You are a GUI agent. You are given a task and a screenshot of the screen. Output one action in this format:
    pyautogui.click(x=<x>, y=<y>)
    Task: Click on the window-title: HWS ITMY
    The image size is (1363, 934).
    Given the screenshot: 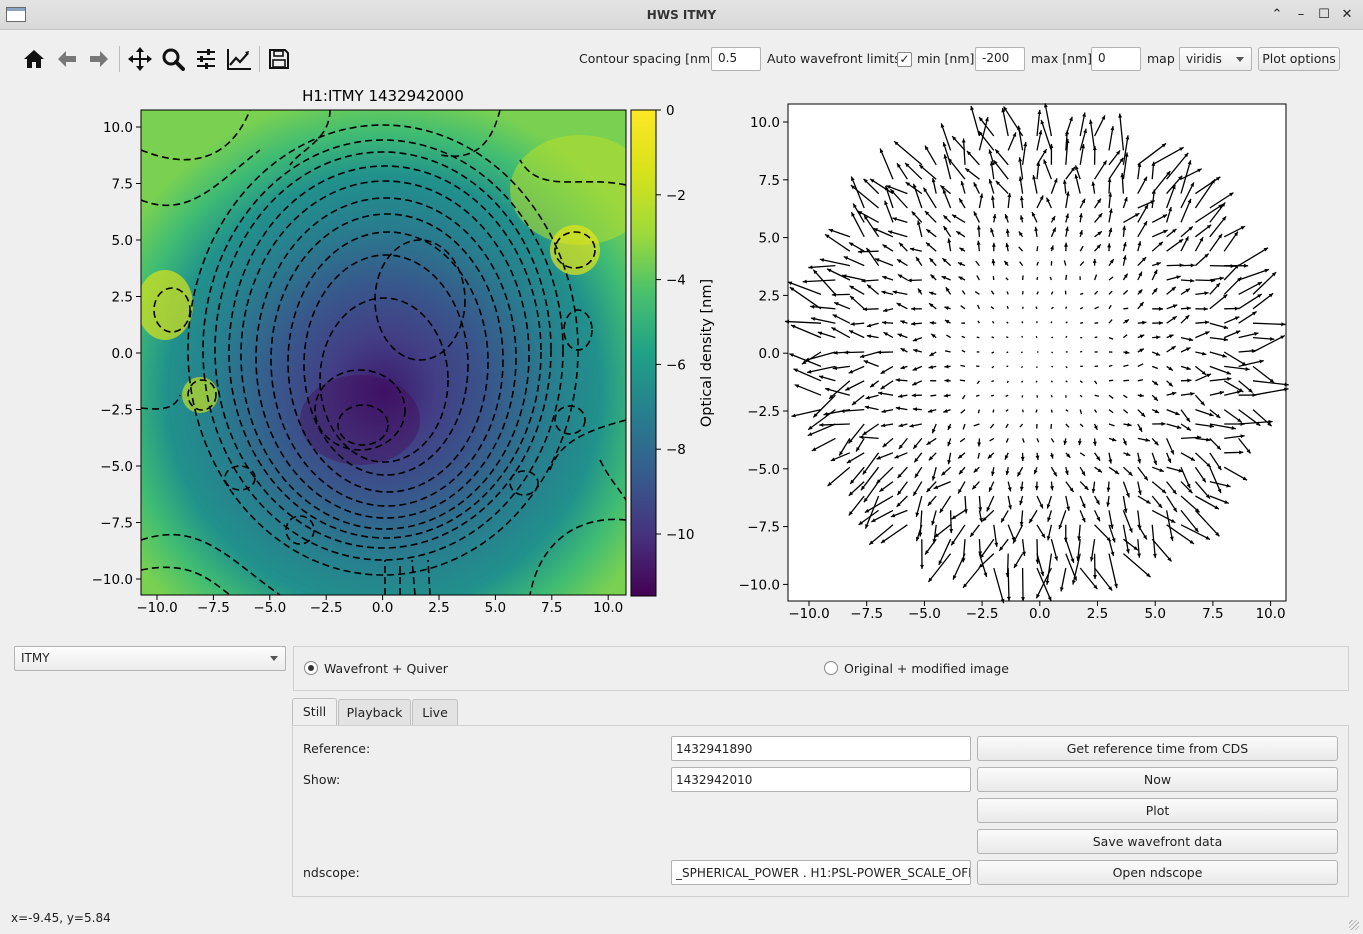 What is the action you would take?
    pyautogui.click(x=681, y=15)
    